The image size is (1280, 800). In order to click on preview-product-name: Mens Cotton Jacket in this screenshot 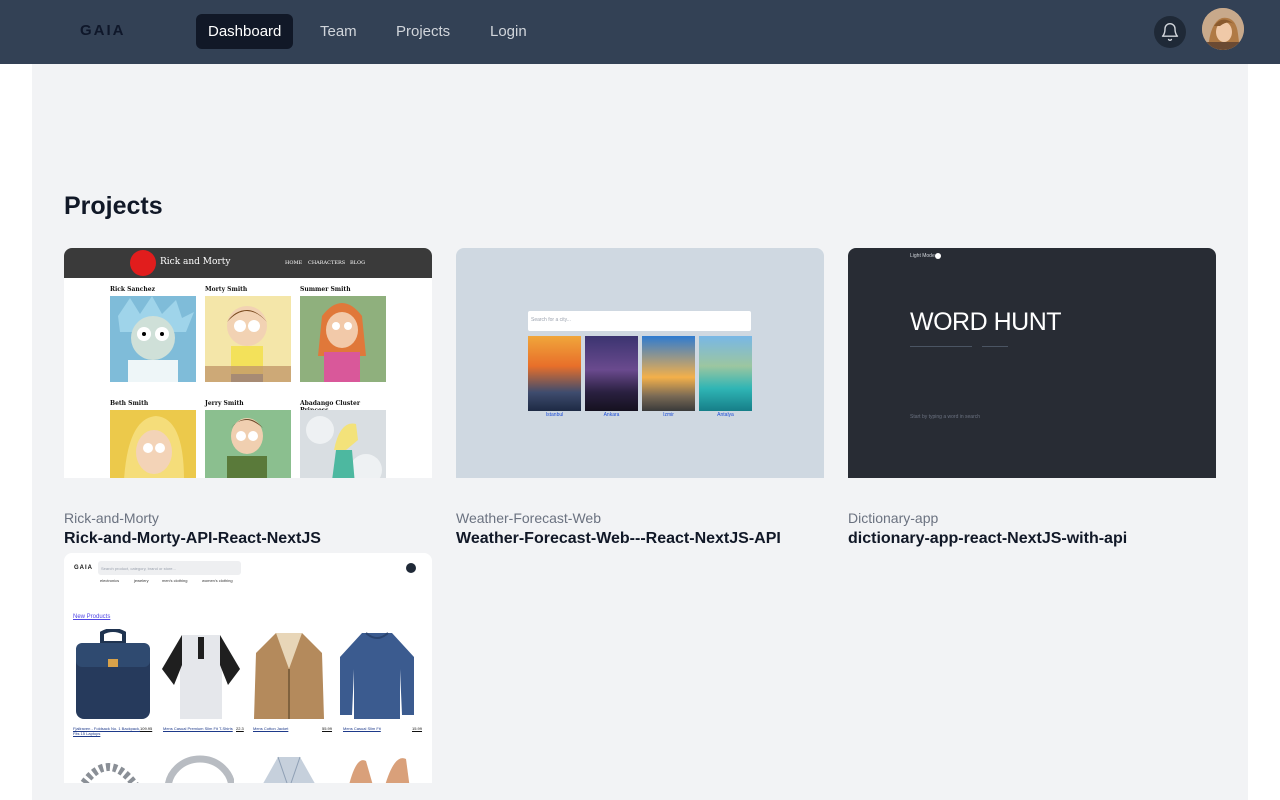, I will do `click(271, 728)`.